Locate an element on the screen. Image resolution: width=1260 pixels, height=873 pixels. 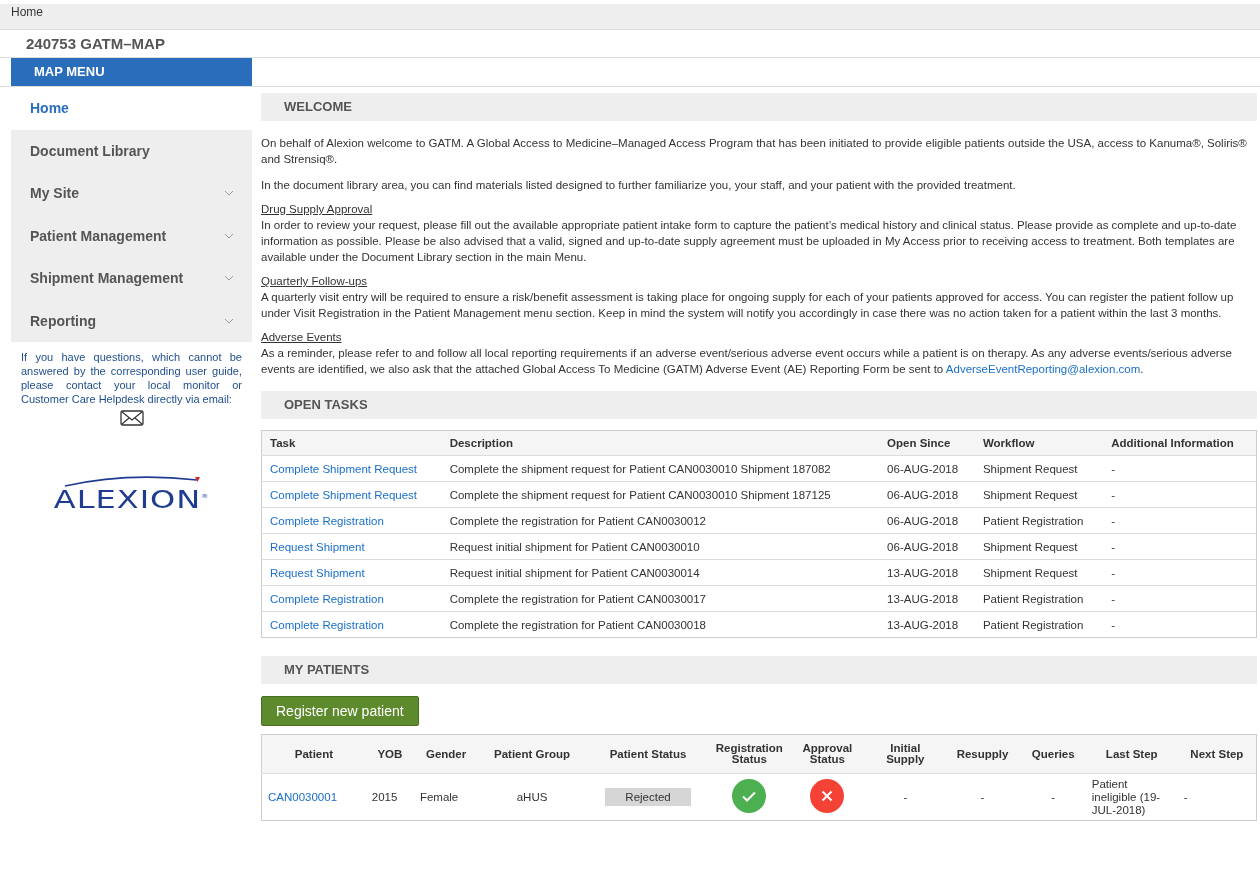
status-badge: Rejected is located at coordinates (648, 797).